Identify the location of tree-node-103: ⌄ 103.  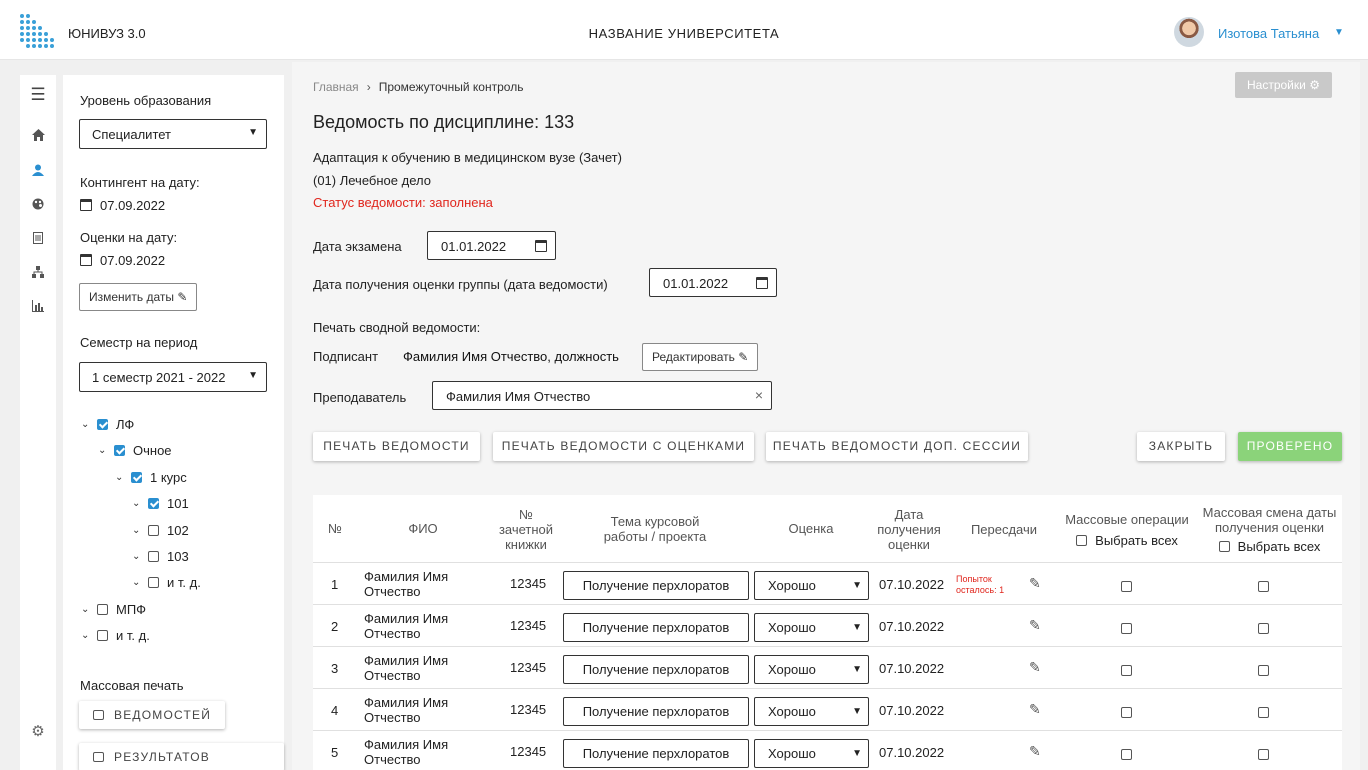
(160, 556).